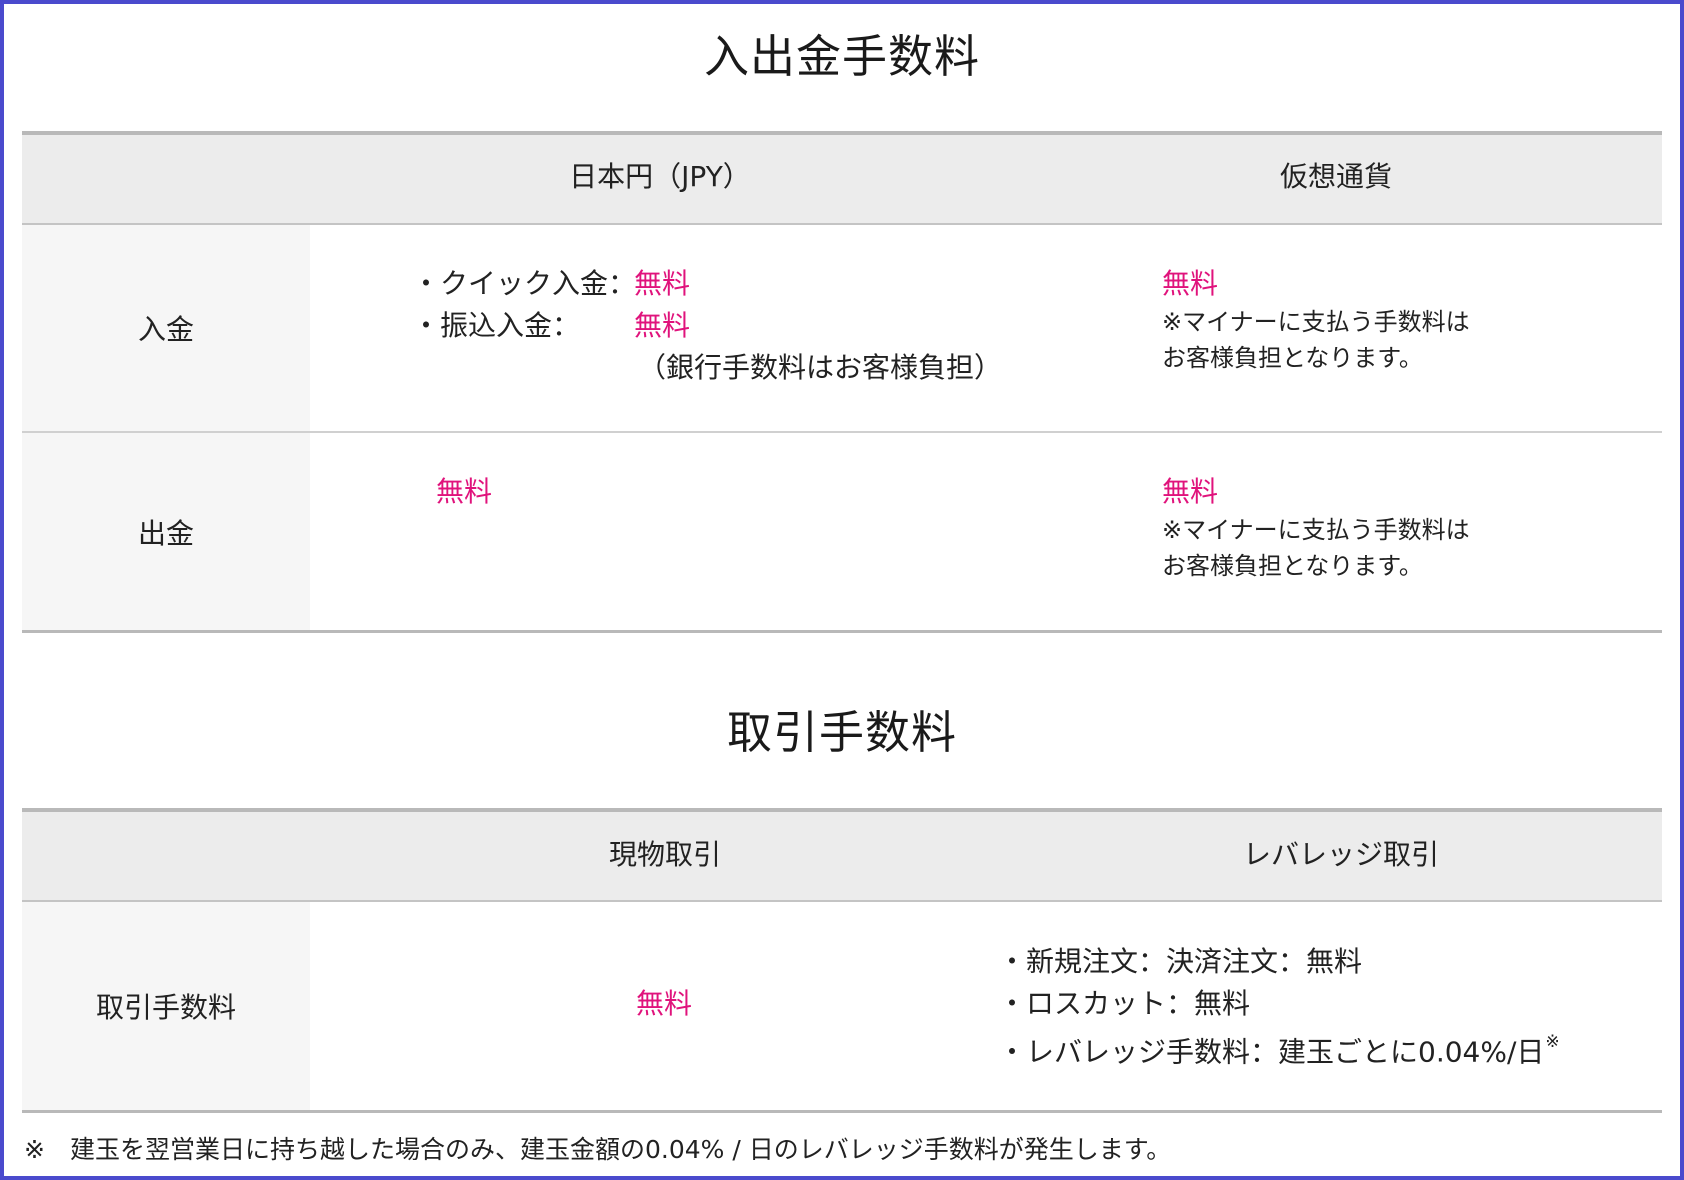 This screenshot has height=1180, width=1684. What do you see at coordinates (841, 56) in the screenshot?
I see `deposit-fee-title: 入出金手数料` at bounding box center [841, 56].